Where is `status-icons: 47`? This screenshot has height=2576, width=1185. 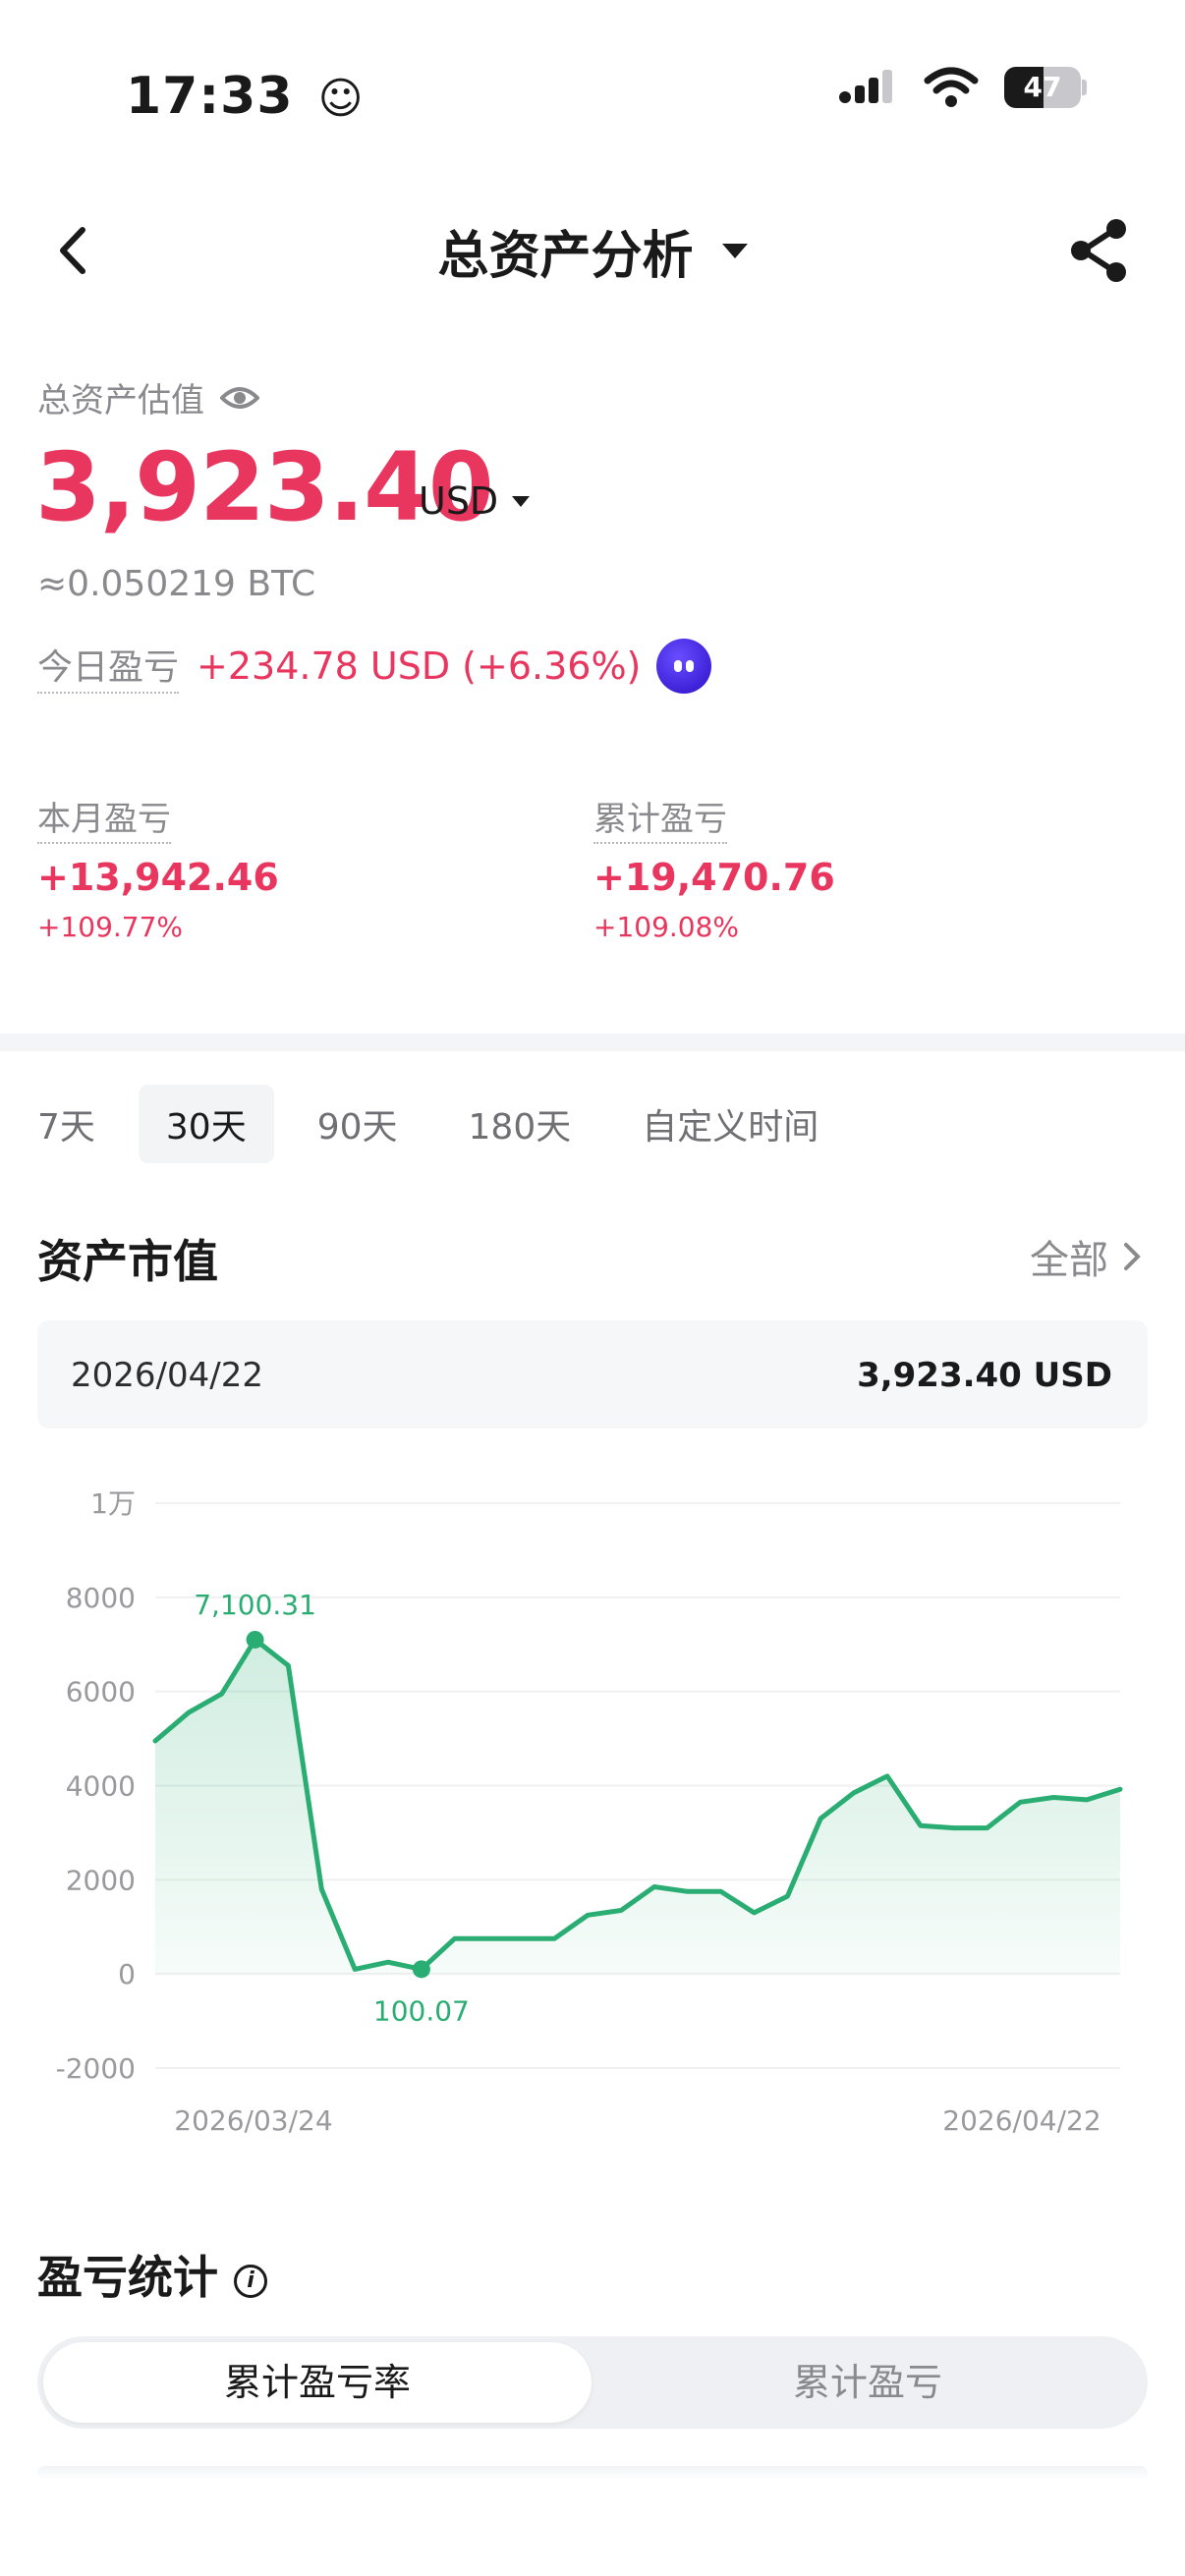 status-icons: 47 is located at coordinates (962, 87).